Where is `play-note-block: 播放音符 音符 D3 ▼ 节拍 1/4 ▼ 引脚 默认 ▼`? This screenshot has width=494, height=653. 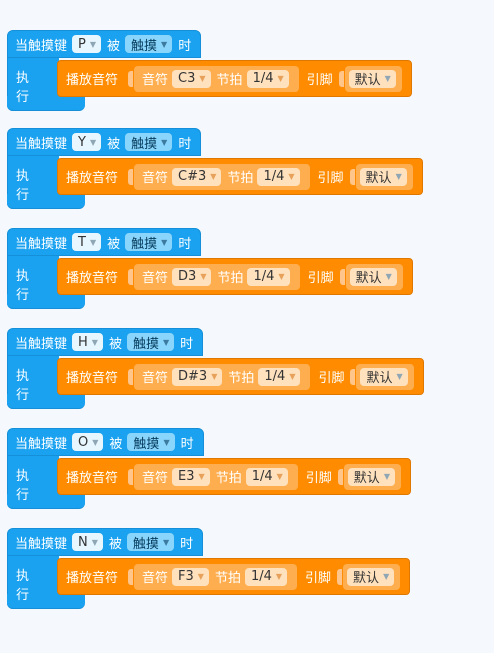 play-note-block: 播放音符 音符 D3 ▼ 节拍 1/4 ▼ 引脚 默认 ▼ is located at coordinates (235, 276).